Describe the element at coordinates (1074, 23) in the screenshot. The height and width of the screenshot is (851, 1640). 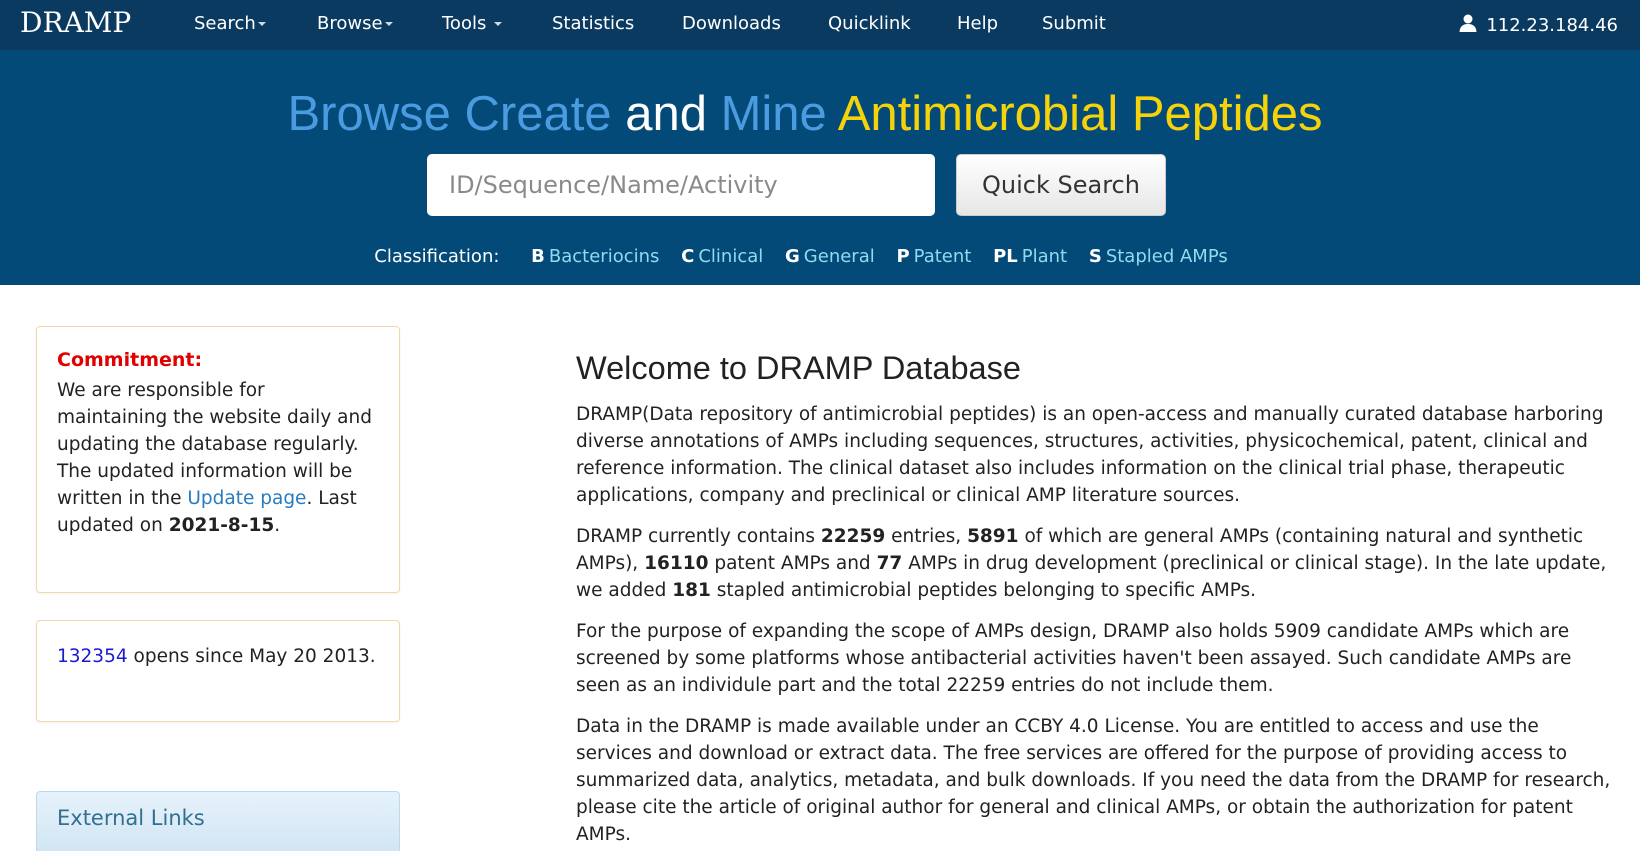
I see `nav-submit: Submit` at that location.